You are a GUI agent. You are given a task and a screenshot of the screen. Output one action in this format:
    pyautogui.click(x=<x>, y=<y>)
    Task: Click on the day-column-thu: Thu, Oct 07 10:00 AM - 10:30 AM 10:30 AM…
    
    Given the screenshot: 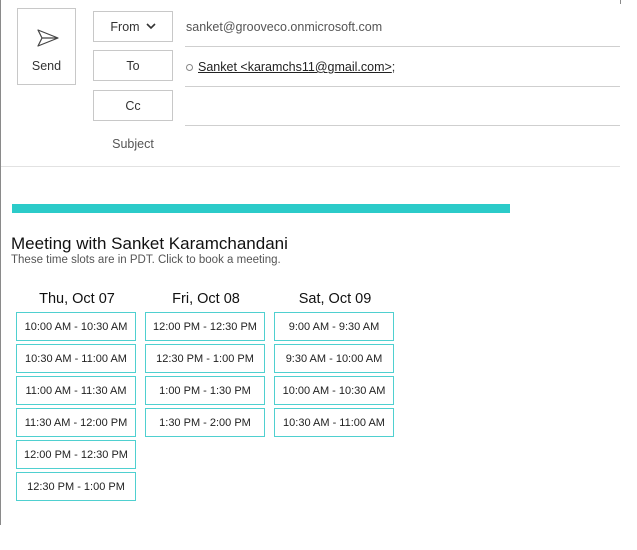 What is the action you would take?
    pyautogui.click(x=77, y=397)
    